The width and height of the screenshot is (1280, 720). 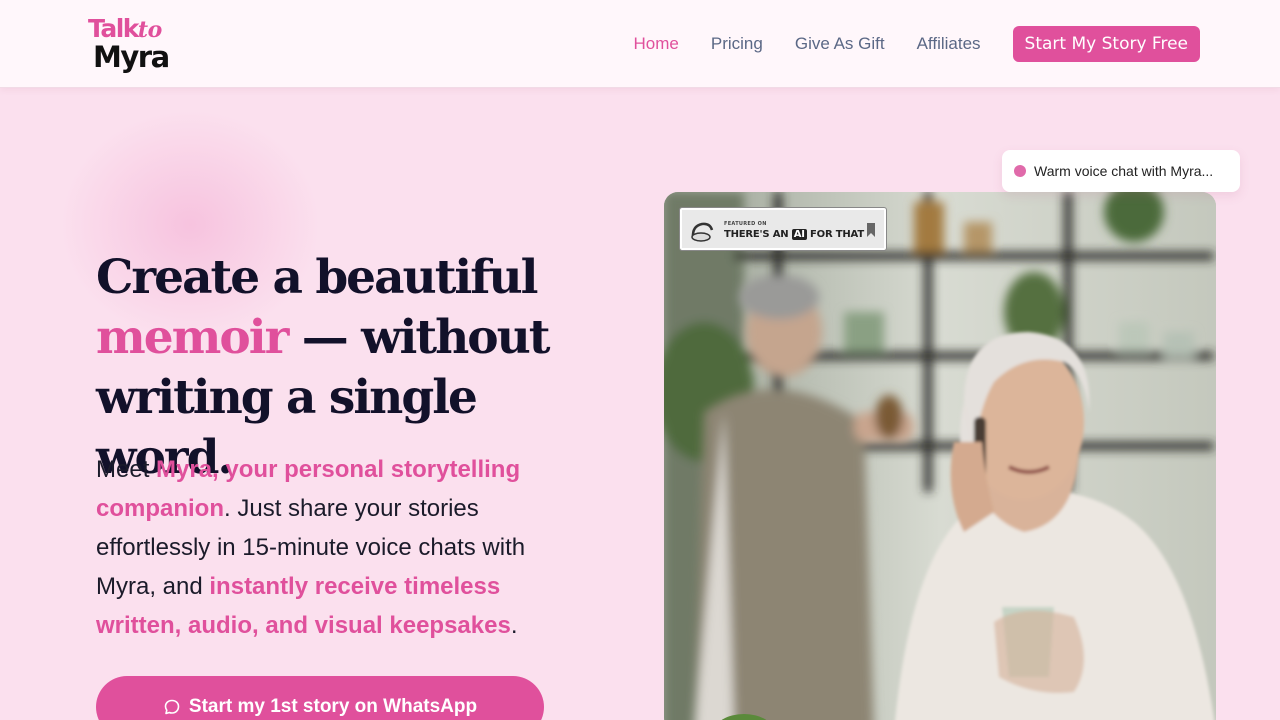 What do you see at coordinates (125, 28) in the screenshot?
I see `logo-line-1: Talkto` at bounding box center [125, 28].